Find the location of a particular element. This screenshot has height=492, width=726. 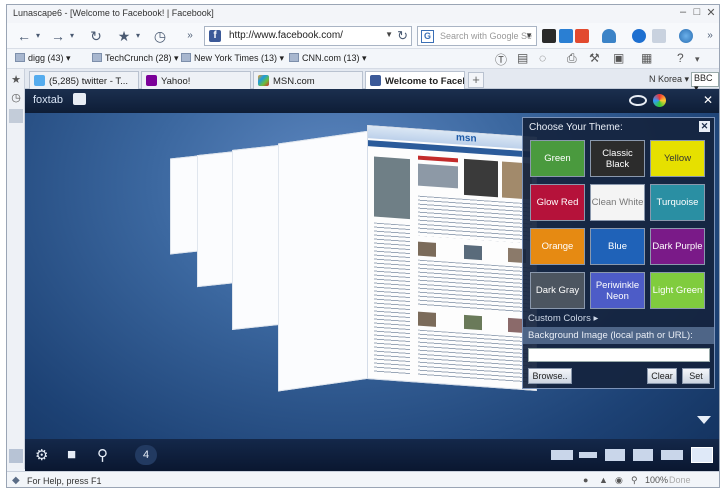

page-icon: ▤ is located at coordinates (522, 58).